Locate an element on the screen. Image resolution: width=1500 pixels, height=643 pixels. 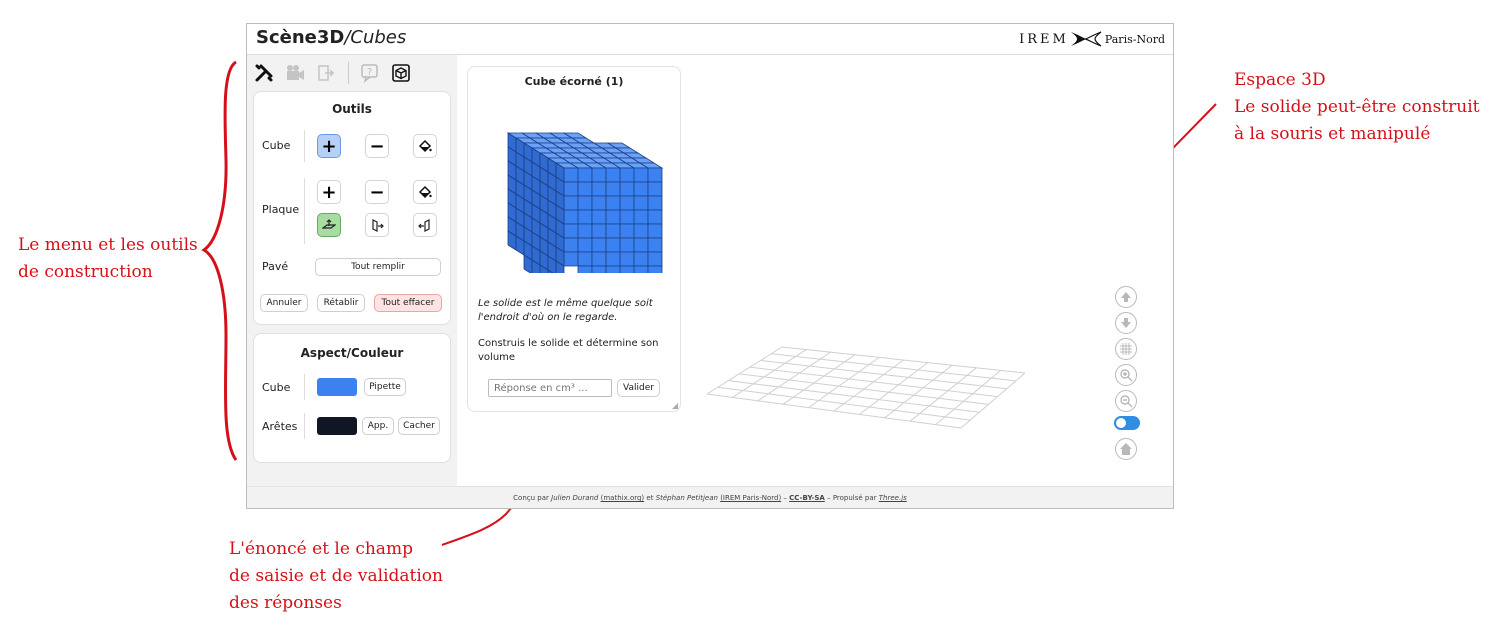
arrow-up-icon is located at coordinates (1126, 297).